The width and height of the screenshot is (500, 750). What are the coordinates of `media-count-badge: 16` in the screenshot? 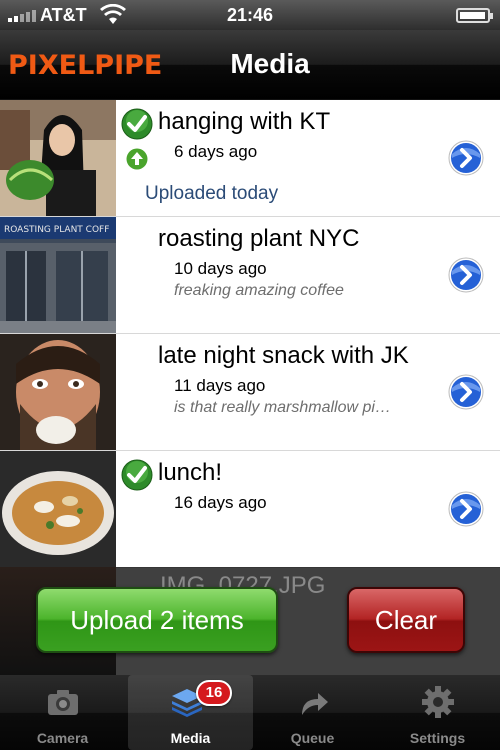 It's located at (214, 693).